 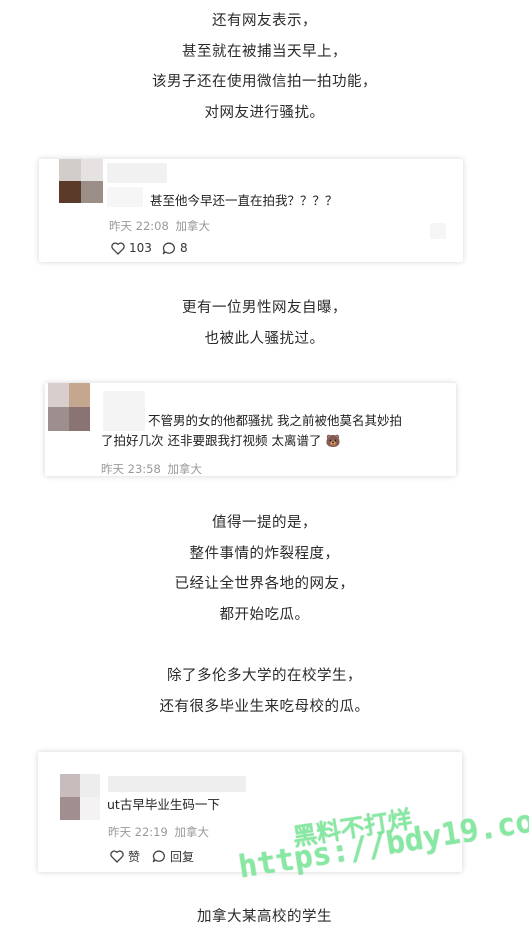 I want to click on article-paragraph: 除了多伦多大学的在校学生， 还有很多毕业生来吃母校的瓜。, so click(x=264, y=691).